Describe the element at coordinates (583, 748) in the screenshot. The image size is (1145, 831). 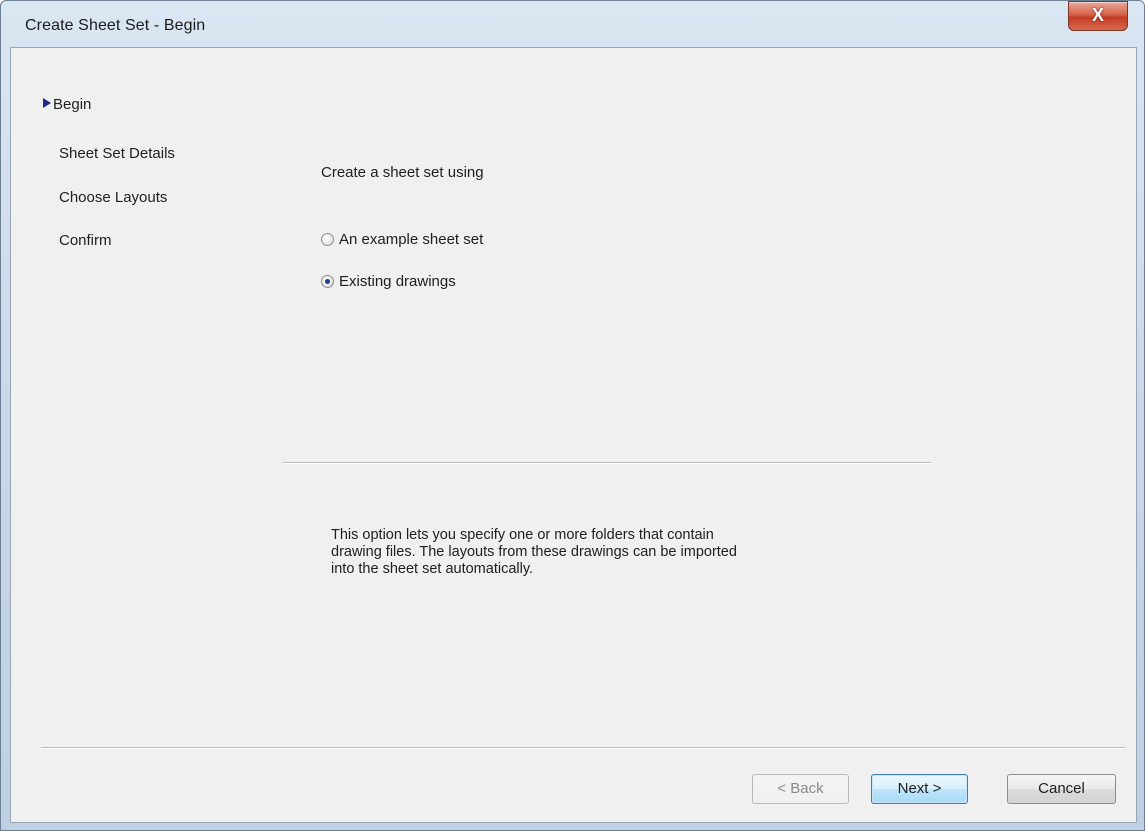
I see `footer-divider` at that location.